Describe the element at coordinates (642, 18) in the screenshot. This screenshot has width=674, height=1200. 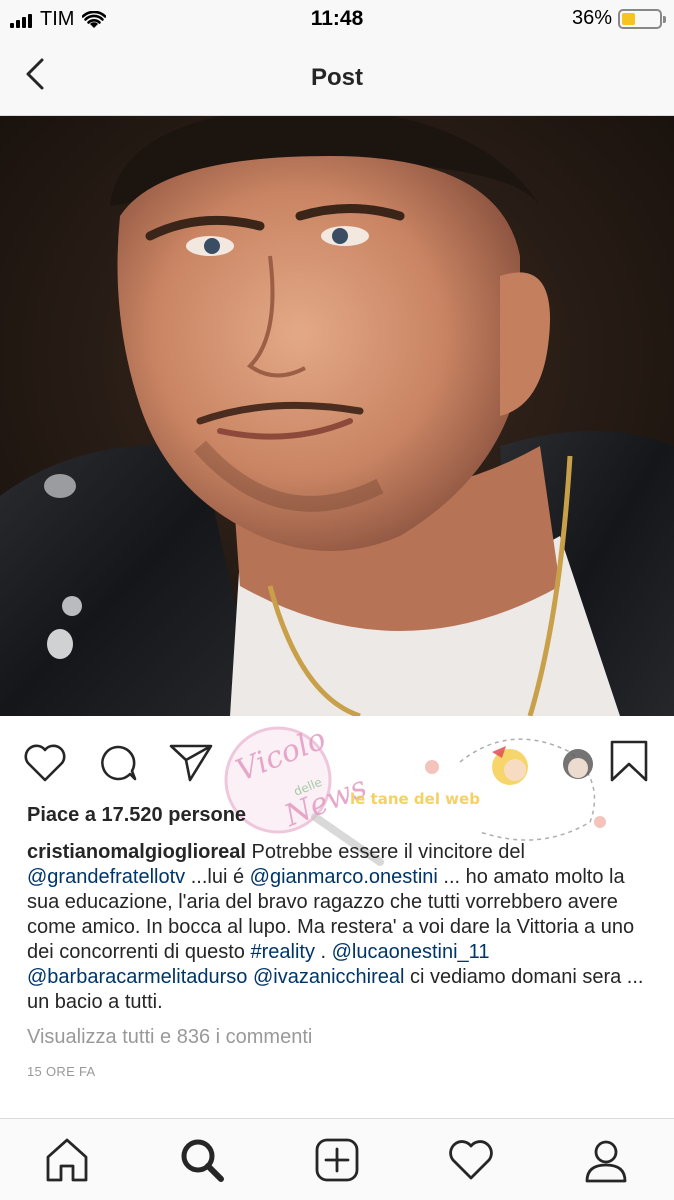
I see `battery-icon` at that location.